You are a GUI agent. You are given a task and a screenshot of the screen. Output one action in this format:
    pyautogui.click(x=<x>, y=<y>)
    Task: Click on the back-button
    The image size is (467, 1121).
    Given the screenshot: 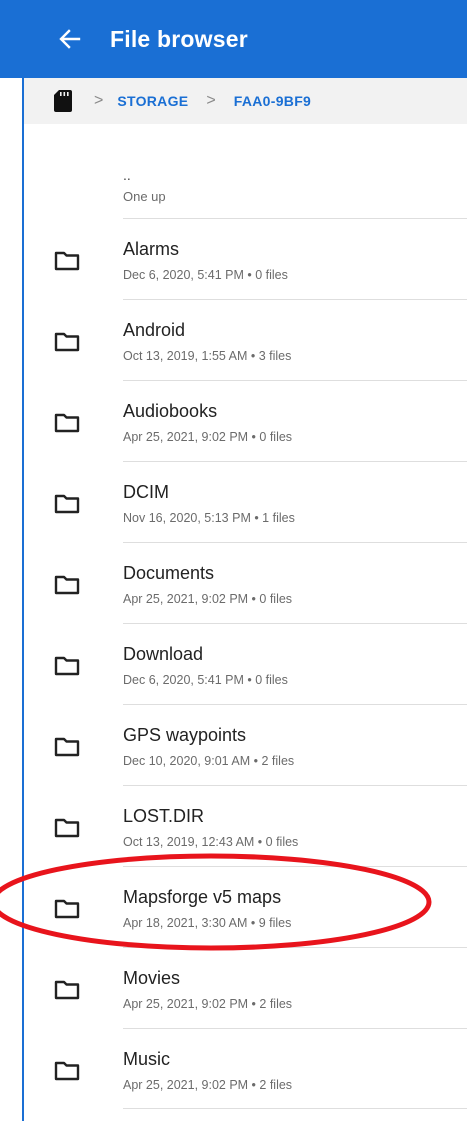 What is the action you would take?
    pyautogui.click(x=70, y=39)
    